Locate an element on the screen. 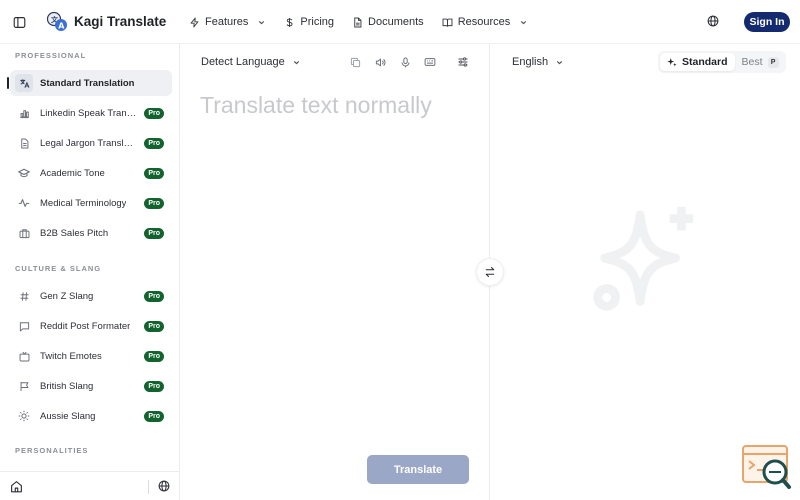 This screenshot has height=500, width=800. dollar-icon is located at coordinates (290, 22).